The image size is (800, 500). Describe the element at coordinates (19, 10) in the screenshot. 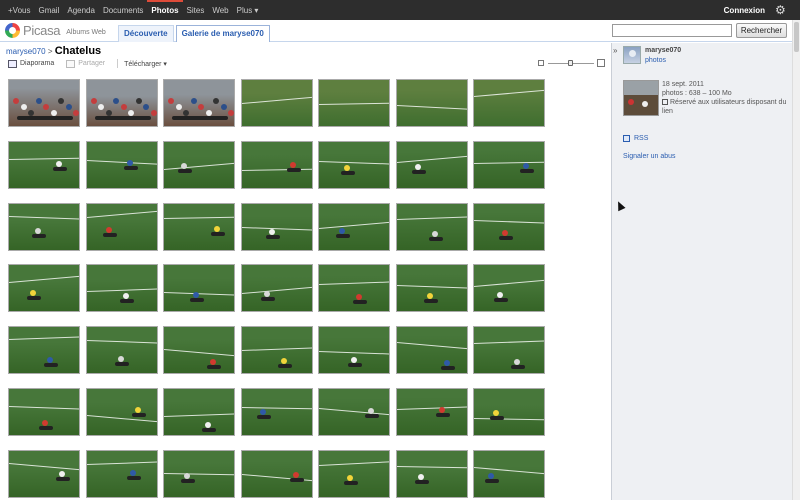

I see `topnav-item-0: +Vous` at that location.